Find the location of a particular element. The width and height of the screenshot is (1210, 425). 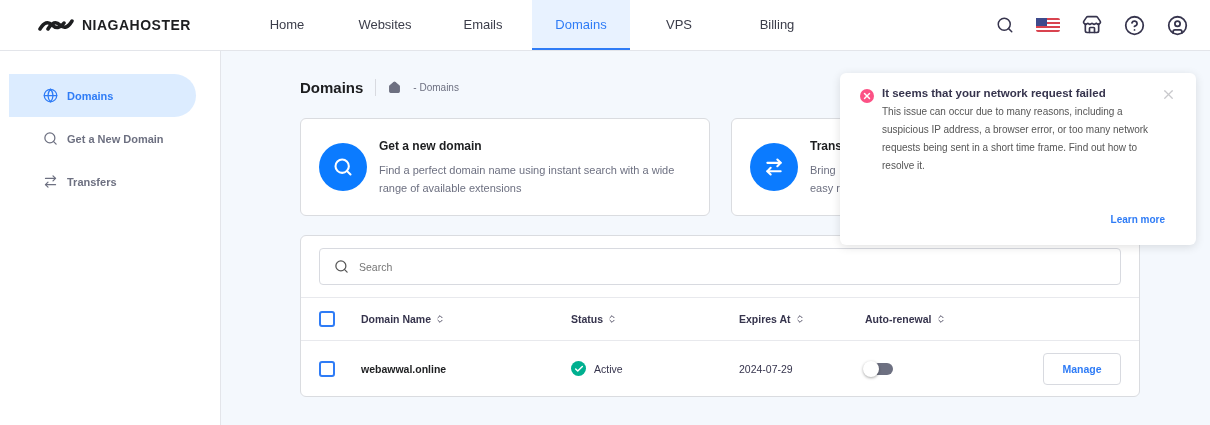

globe-icon is located at coordinates (50, 95).